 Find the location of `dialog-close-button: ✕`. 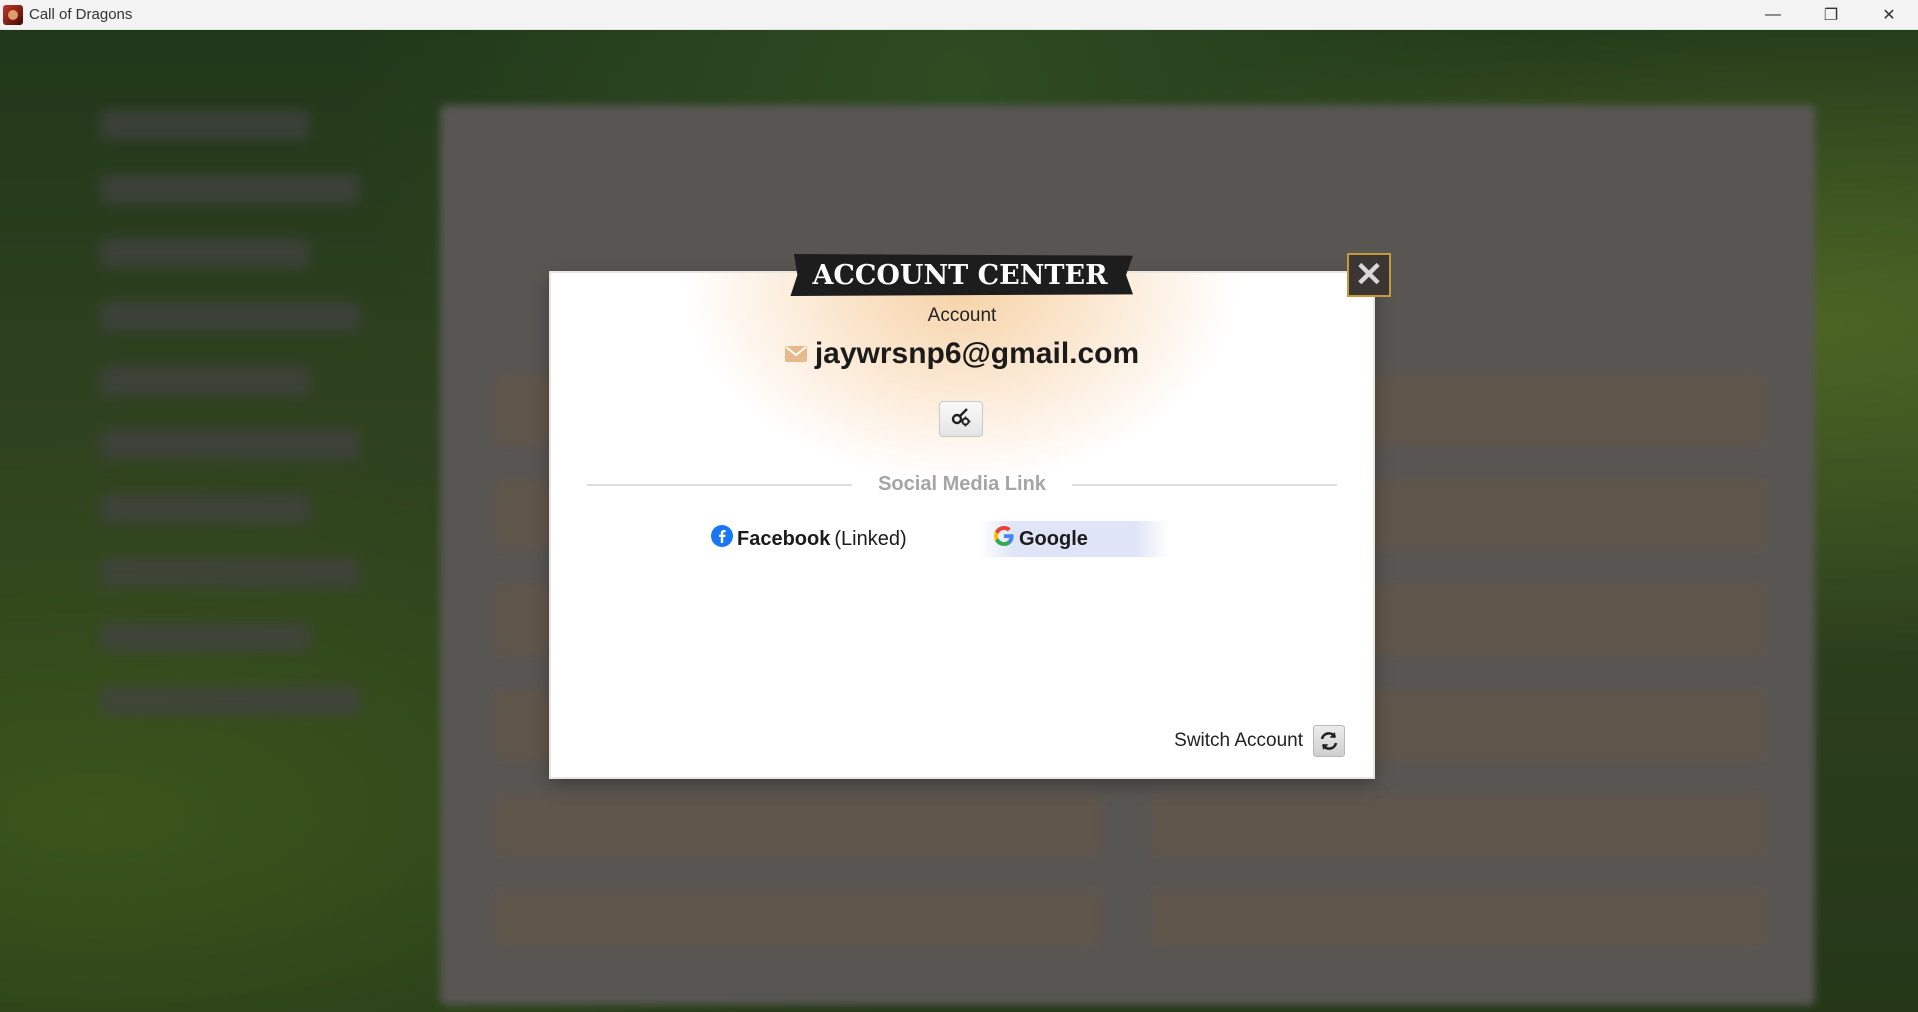

dialog-close-button: ✕ is located at coordinates (1369, 275).